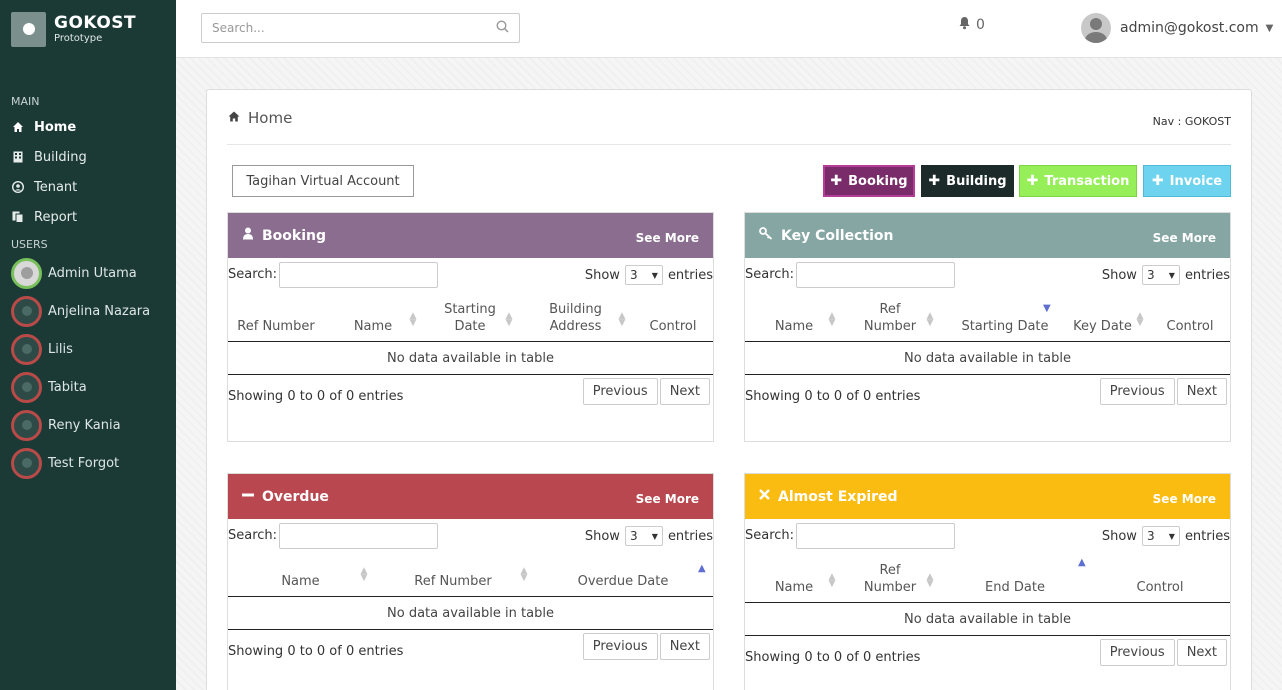  Describe the element at coordinates (967, 181) in the screenshot. I see `add-building-button: ✚ Building` at that location.